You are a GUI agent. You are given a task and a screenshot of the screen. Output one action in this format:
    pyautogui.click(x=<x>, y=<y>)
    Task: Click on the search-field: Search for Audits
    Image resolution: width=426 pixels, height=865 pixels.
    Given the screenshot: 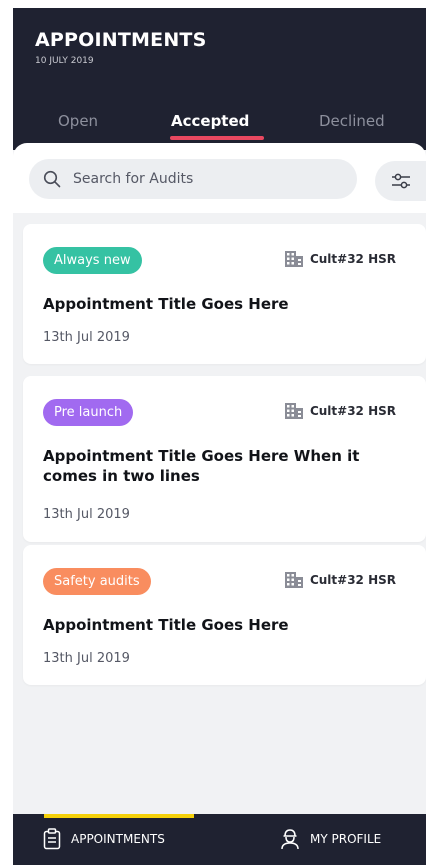 What is the action you would take?
    pyautogui.click(x=193, y=179)
    